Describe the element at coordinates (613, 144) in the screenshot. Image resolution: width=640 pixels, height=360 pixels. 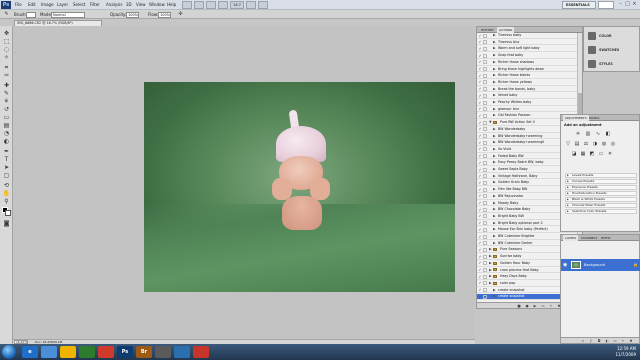
I see `channel-mixer-icon: ◎` at that location.